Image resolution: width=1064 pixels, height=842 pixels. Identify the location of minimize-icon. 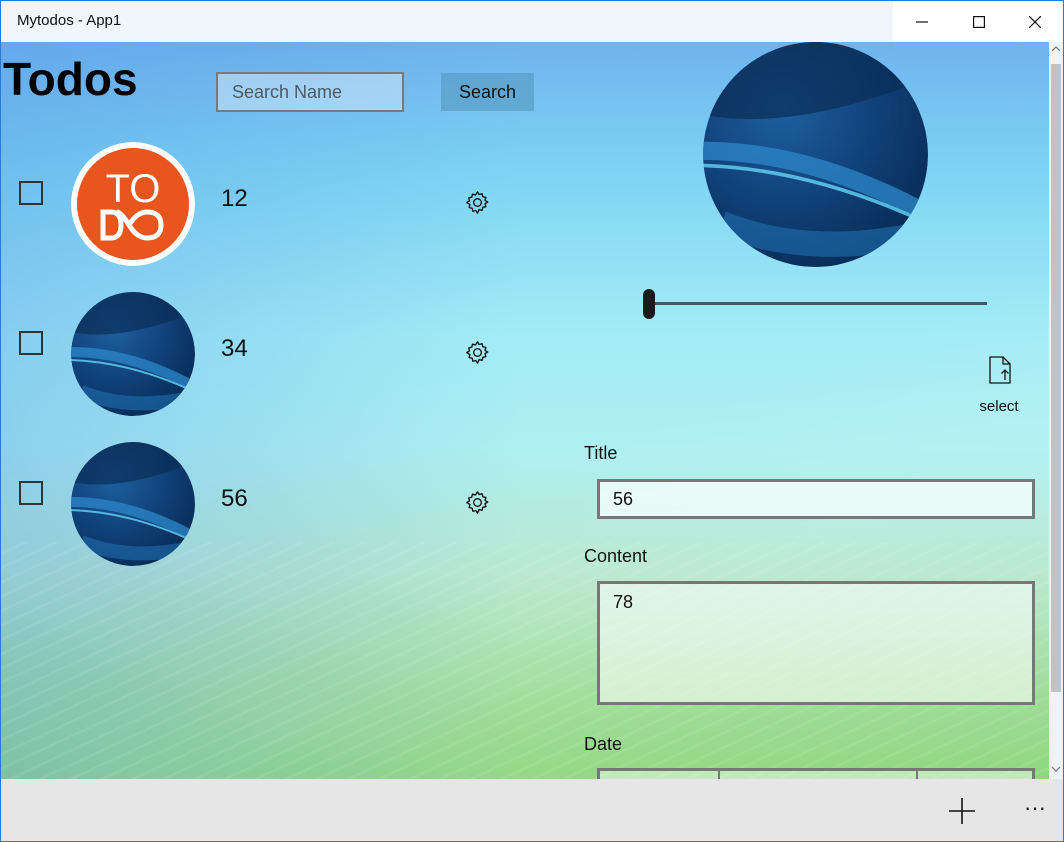
(922, 21).